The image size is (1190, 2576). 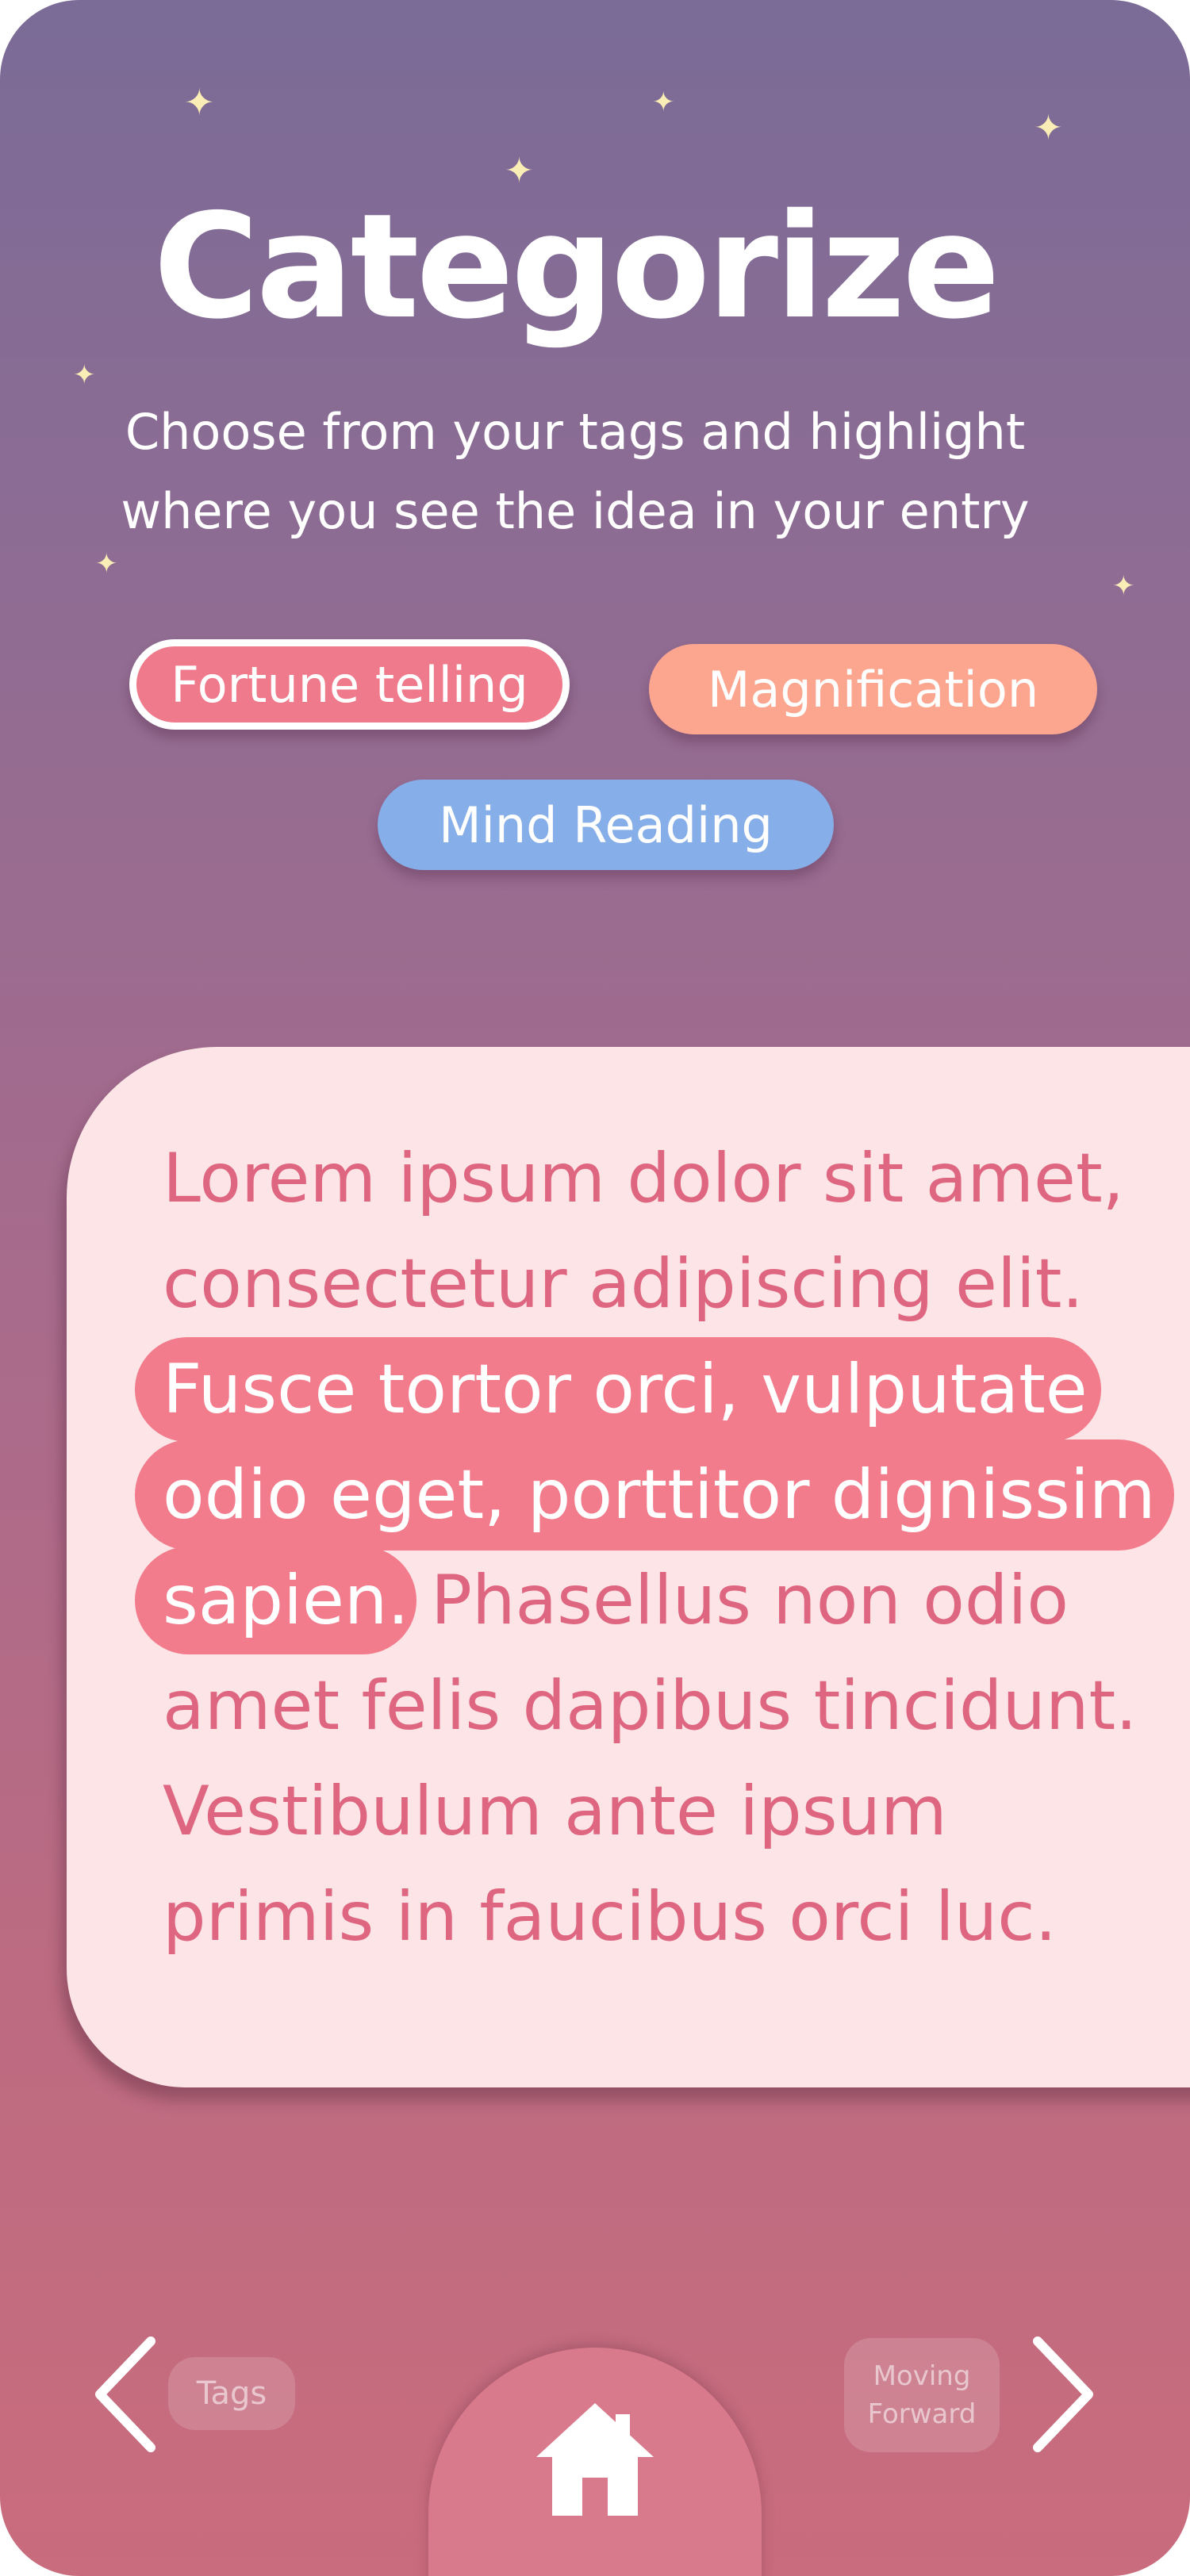 What do you see at coordinates (575, 511) in the screenshot?
I see `subtitle-line: where you see the idea in your entry` at bounding box center [575, 511].